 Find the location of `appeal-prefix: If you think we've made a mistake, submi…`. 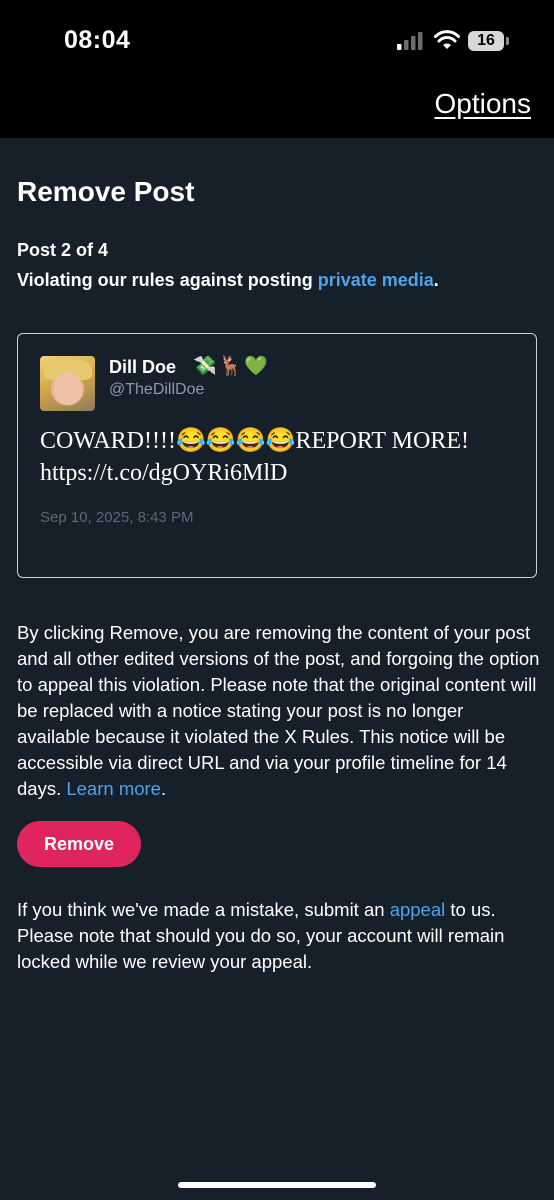

appeal-prefix: If you think we've made a mistake, submi… is located at coordinates (203, 909).